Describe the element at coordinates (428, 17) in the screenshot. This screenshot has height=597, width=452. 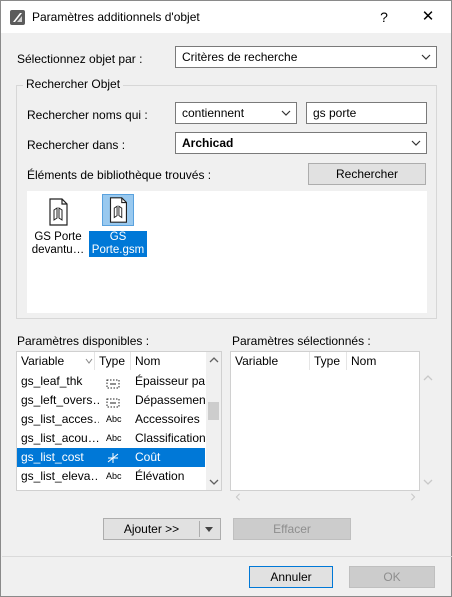
I see `close-button: ✕` at that location.